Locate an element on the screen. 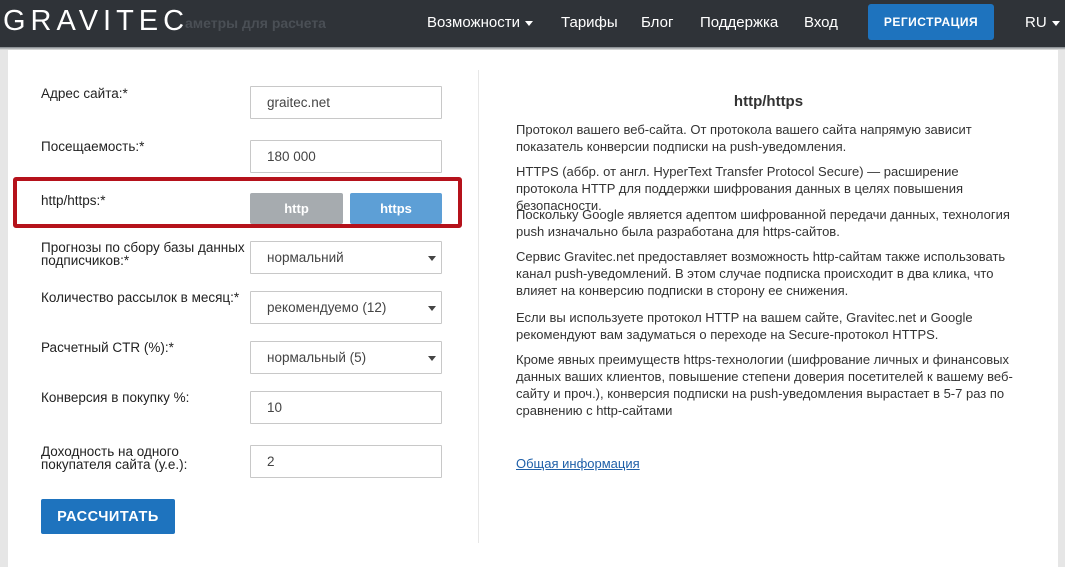  nav-blog: Блог is located at coordinates (657, 23).